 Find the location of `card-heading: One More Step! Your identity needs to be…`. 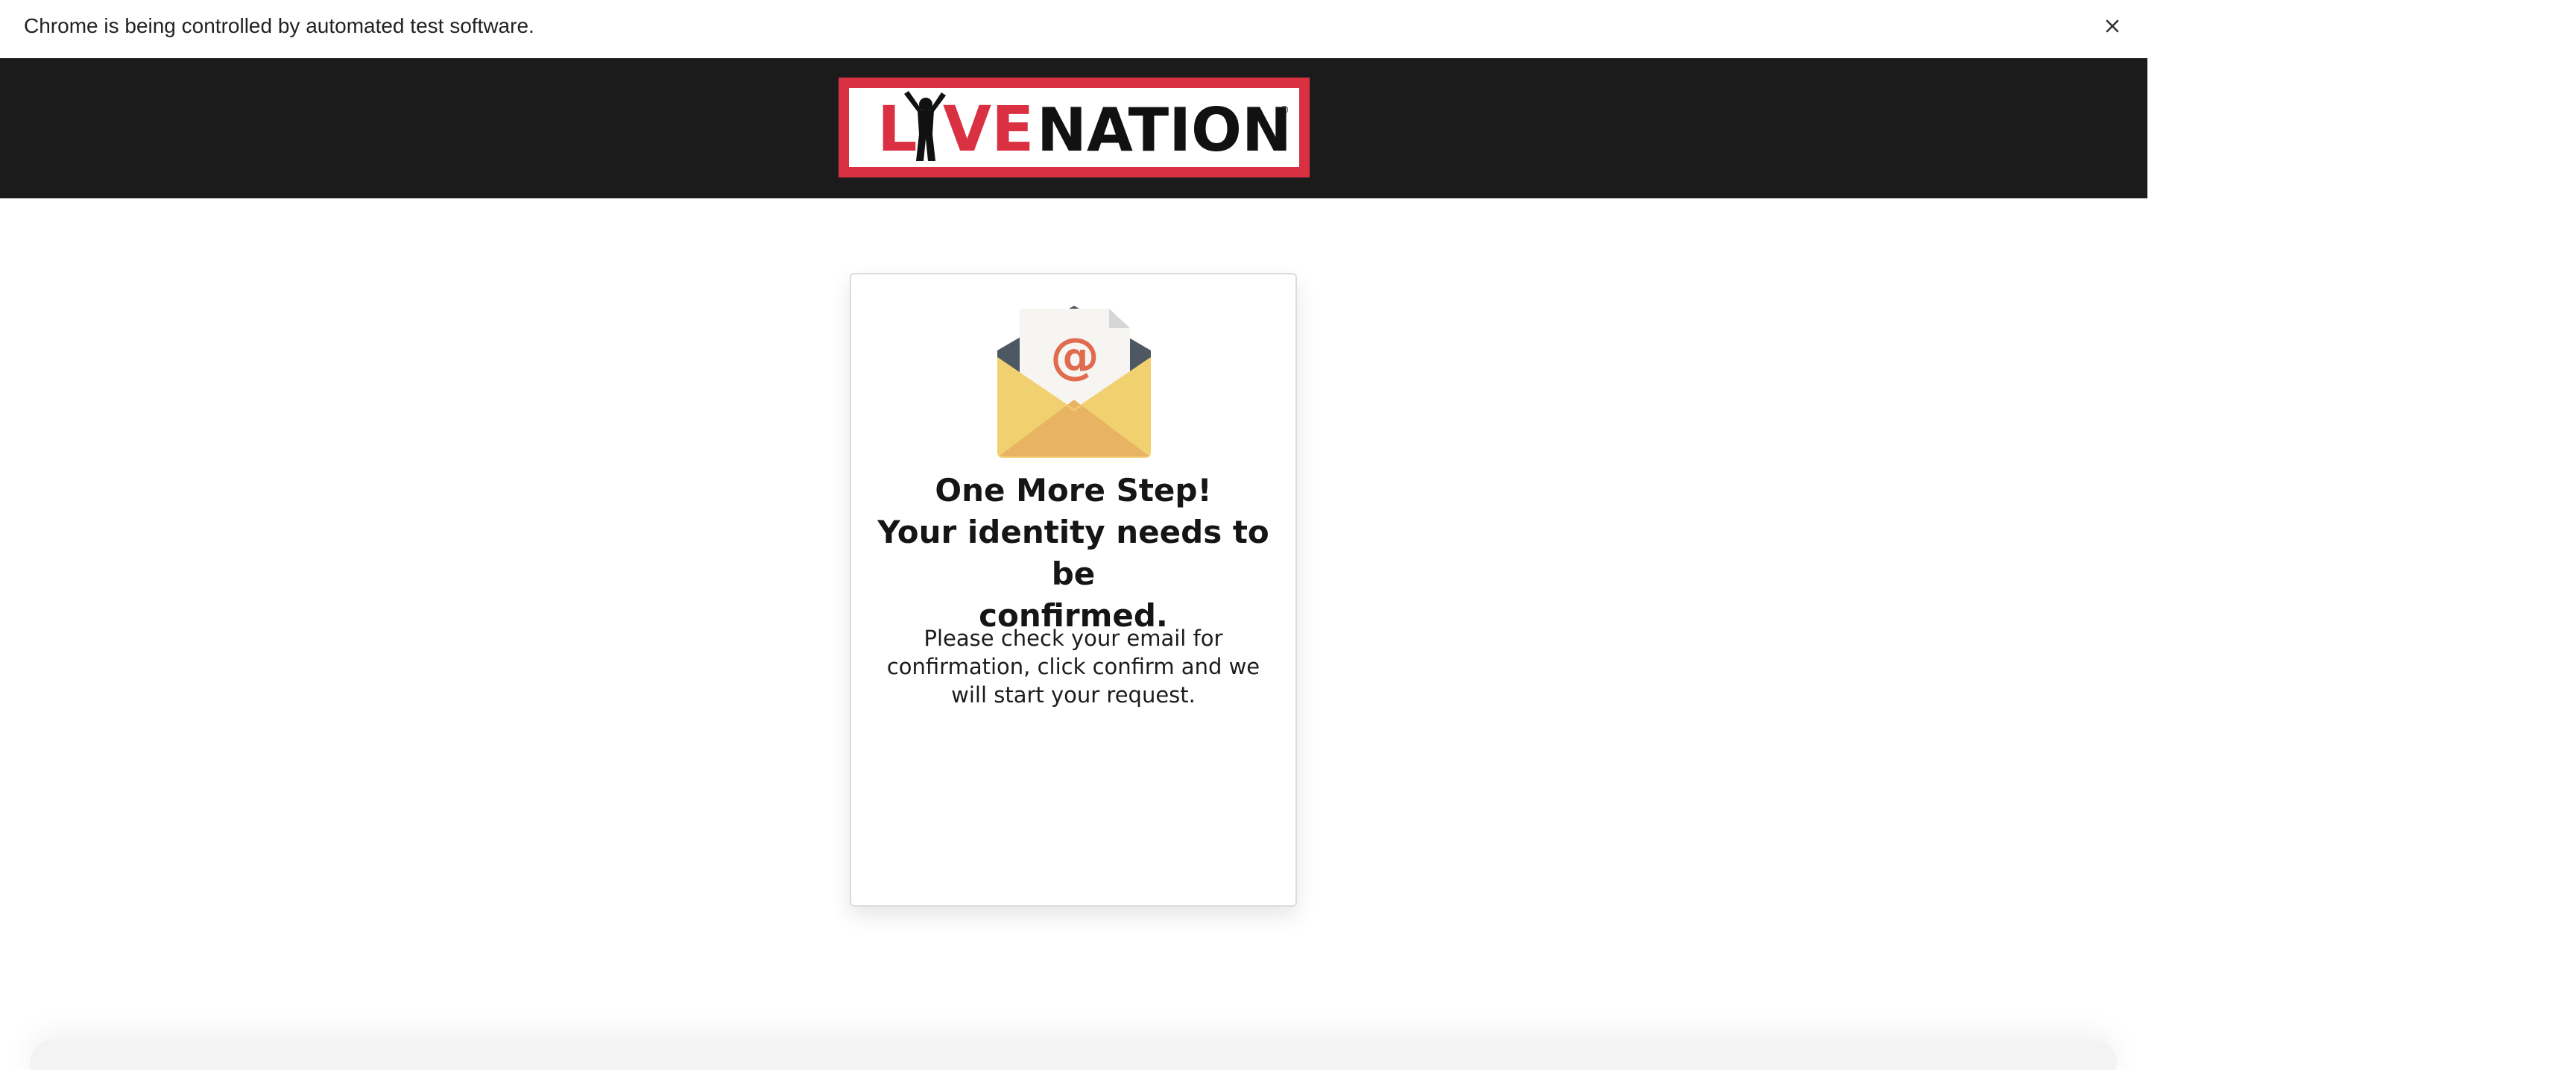

card-heading: One More Step! Your identity needs to be… is located at coordinates (1073, 553).